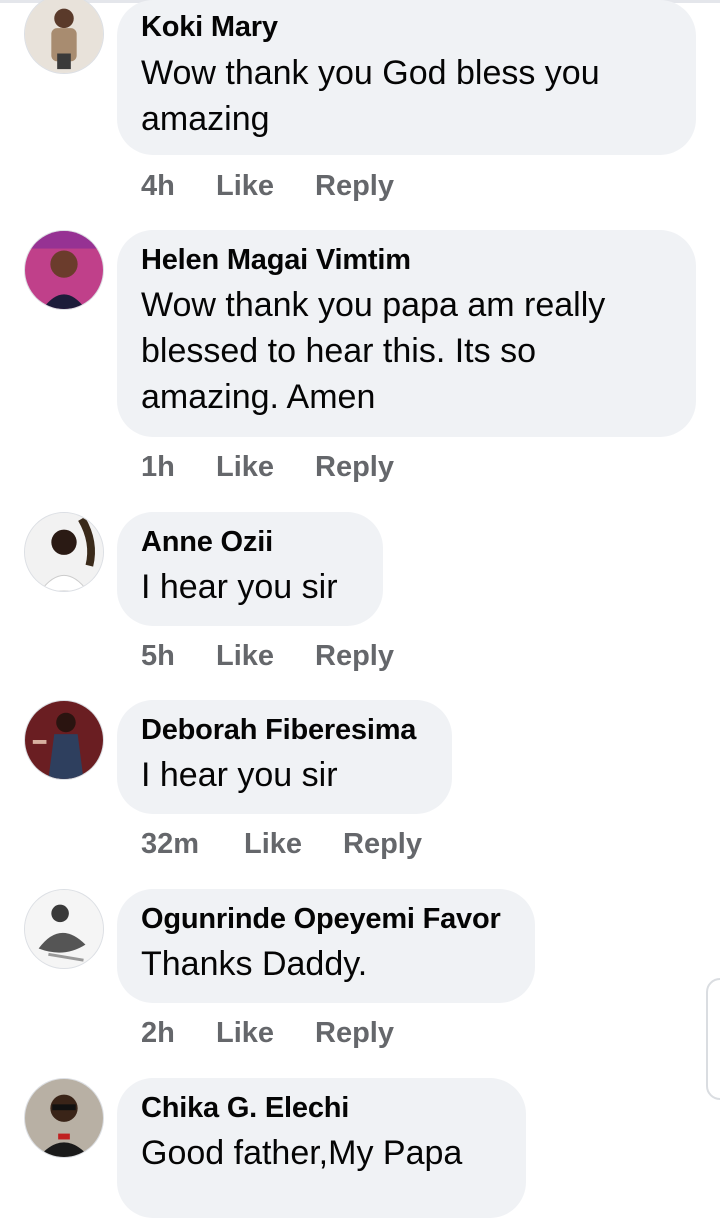 This screenshot has width=720, height=1218. Describe the element at coordinates (158, 1033) in the screenshot. I see `comment-timestamp: 2h` at that location.